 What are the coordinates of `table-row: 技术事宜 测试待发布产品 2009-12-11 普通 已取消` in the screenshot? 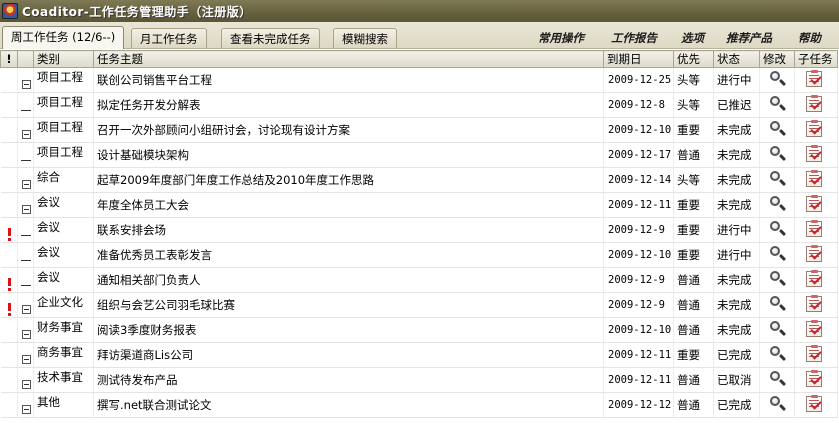 It's located at (419, 380).